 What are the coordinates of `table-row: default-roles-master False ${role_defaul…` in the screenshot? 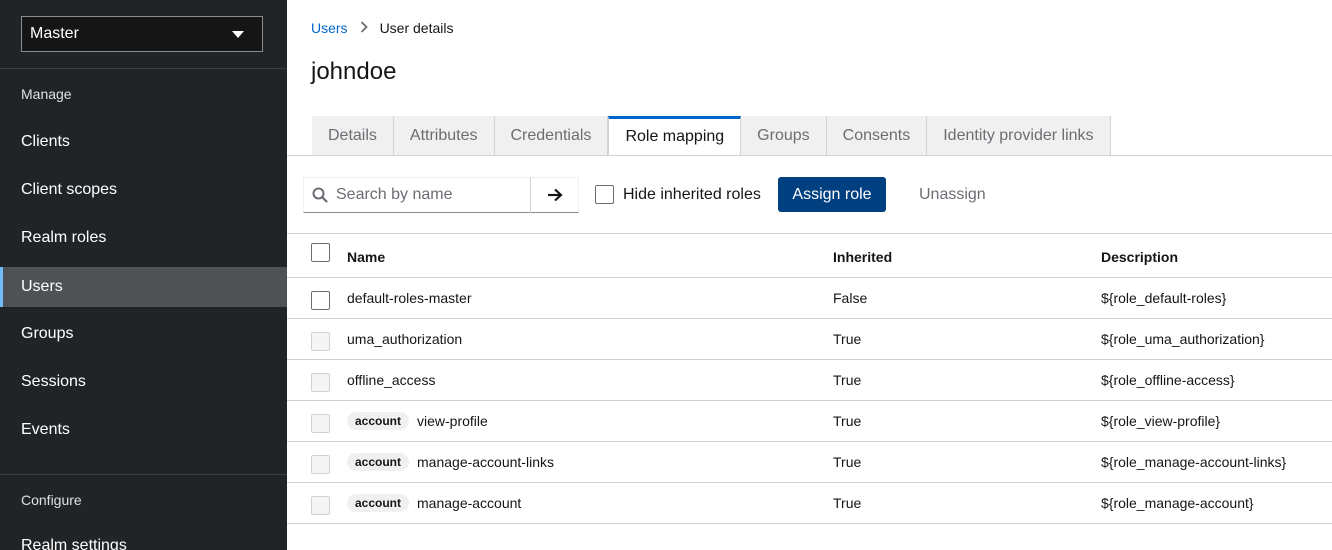 It's located at (809, 298).